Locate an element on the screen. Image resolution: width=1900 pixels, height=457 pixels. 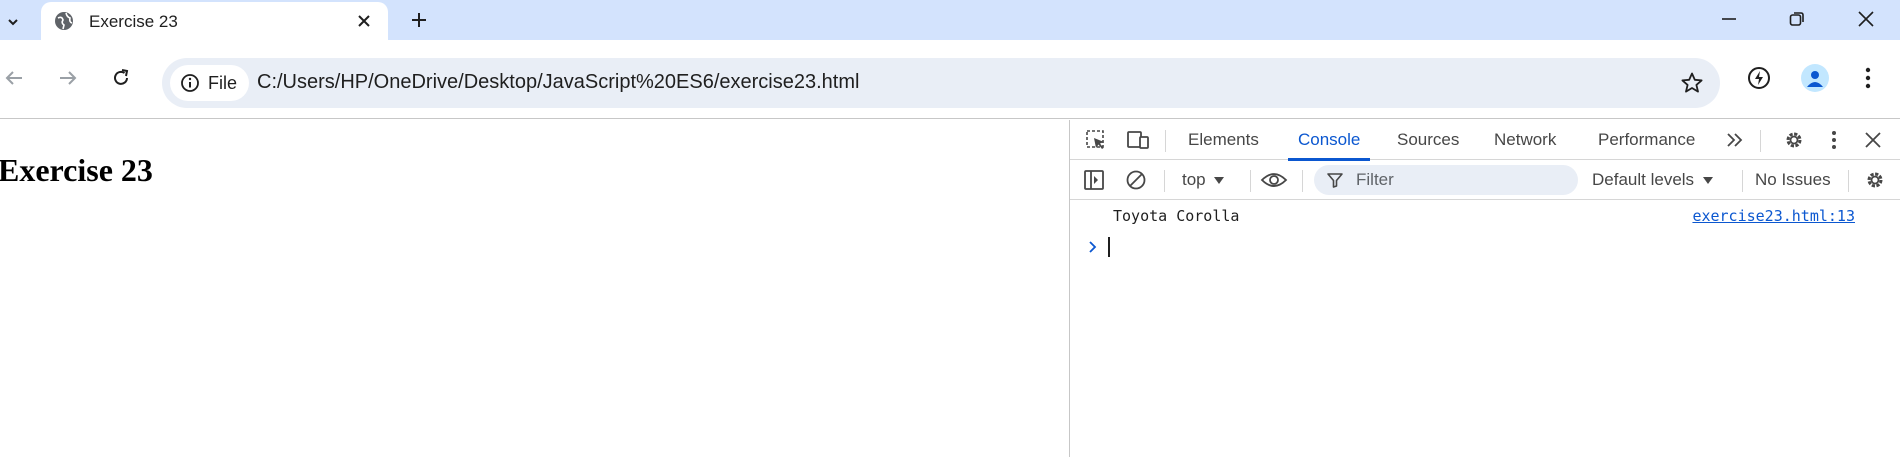
devtools-menu-button is located at coordinates (1834, 140).